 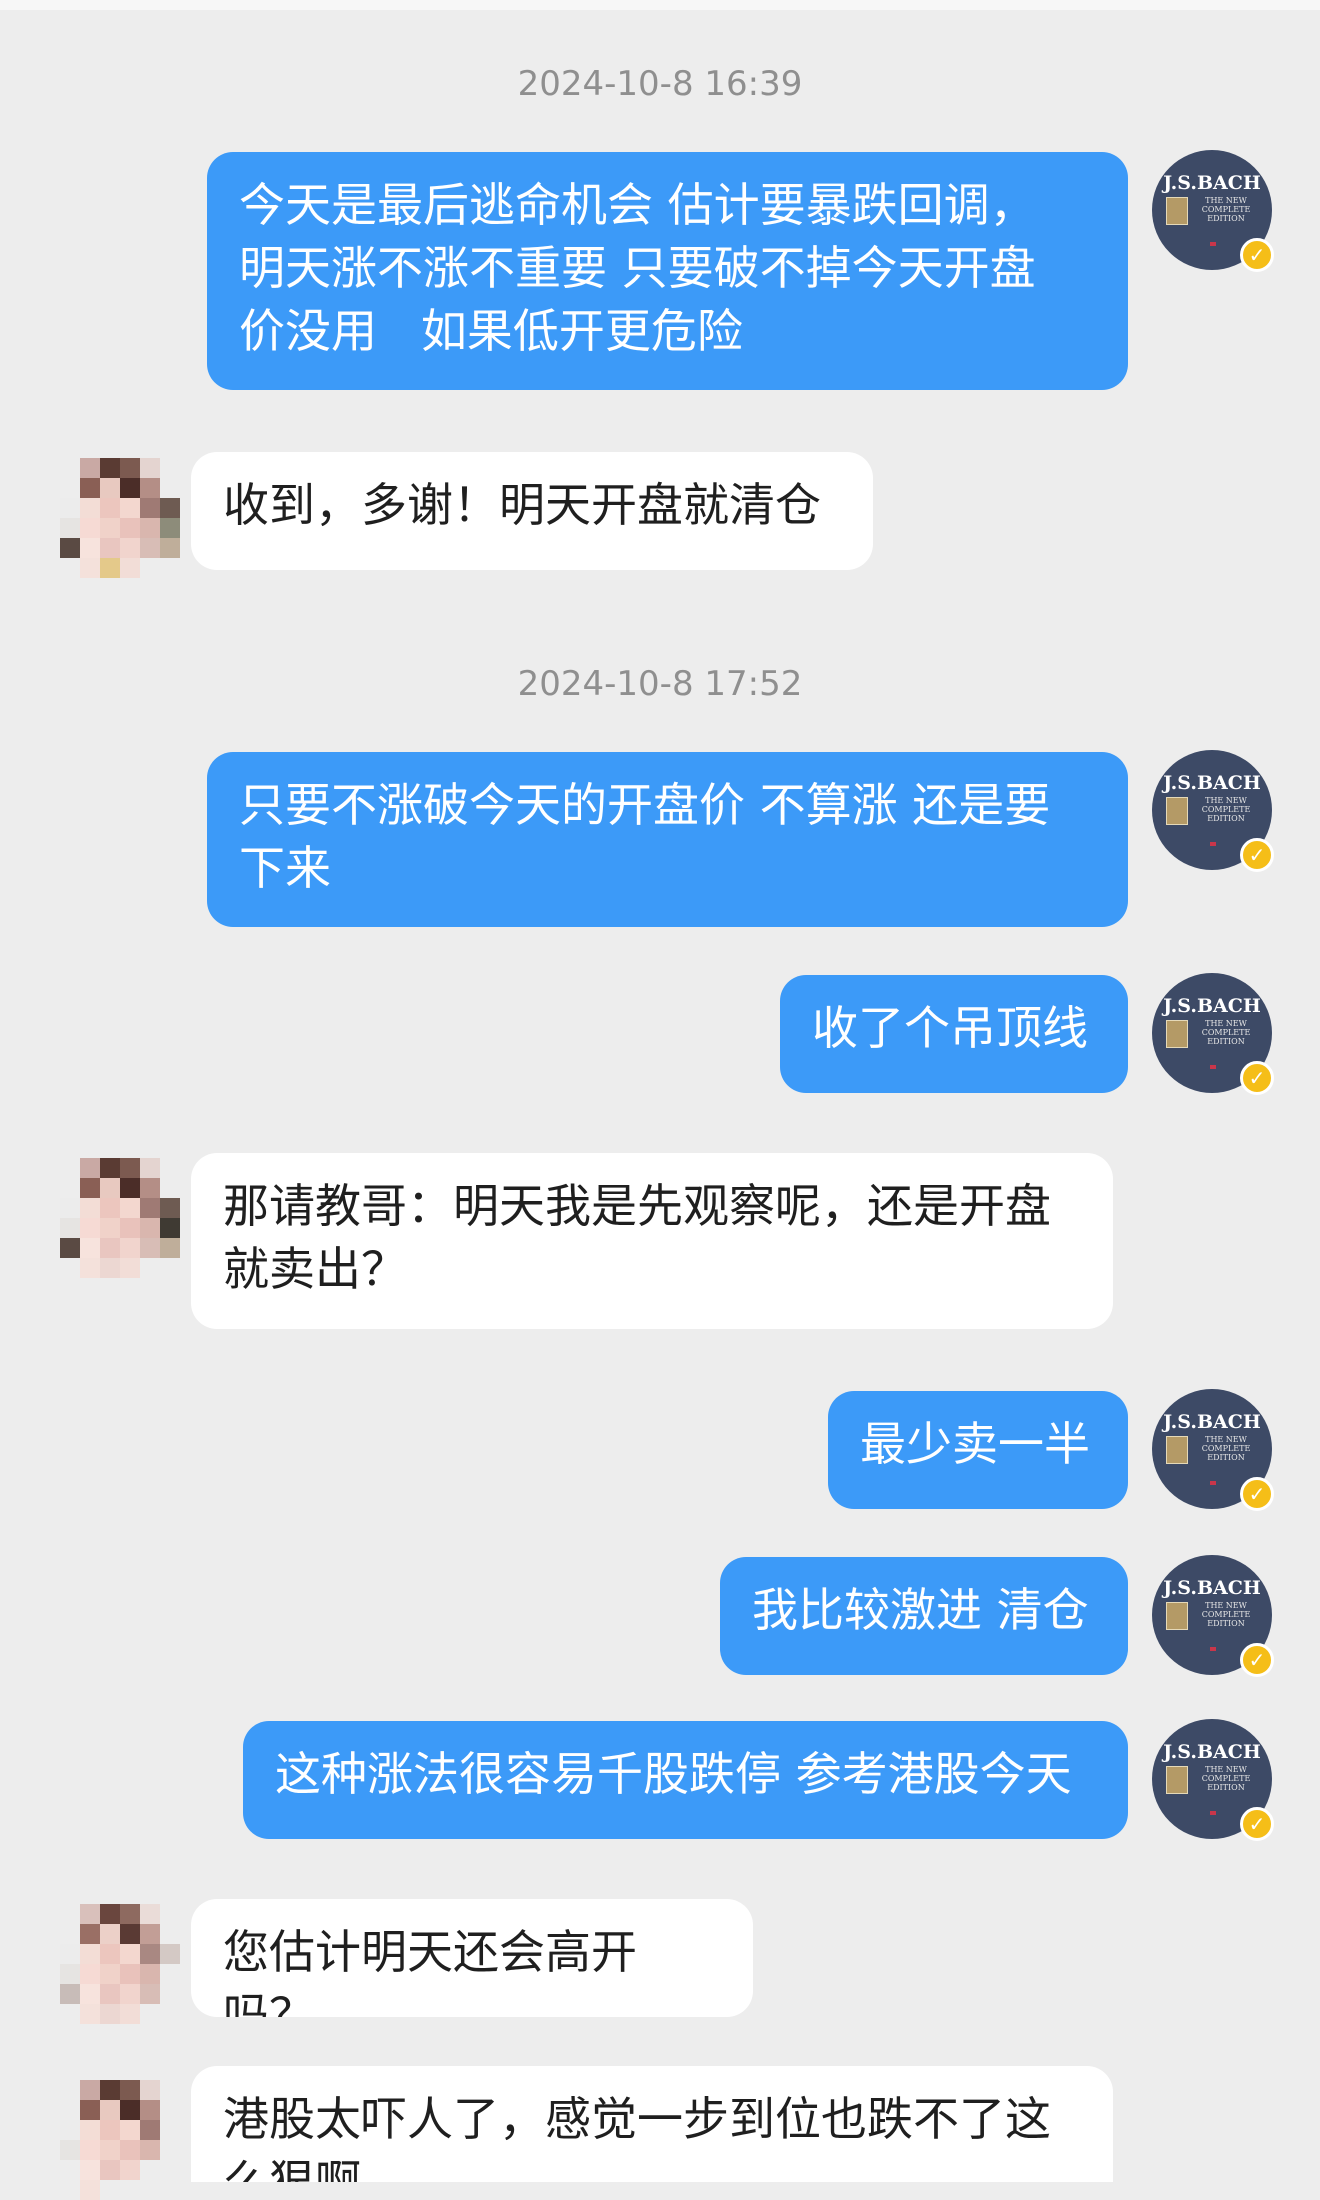 I want to click on outgoing-message-bubble: 这种涨法很容易千股跌停 参考港股今天, so click(x=685, y=1780).